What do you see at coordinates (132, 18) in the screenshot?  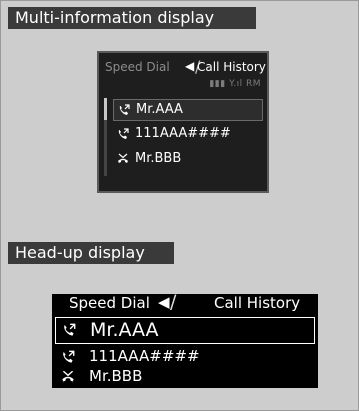 I see `mid-section-heading: Multi-information display` at bounding box center [132, 18].